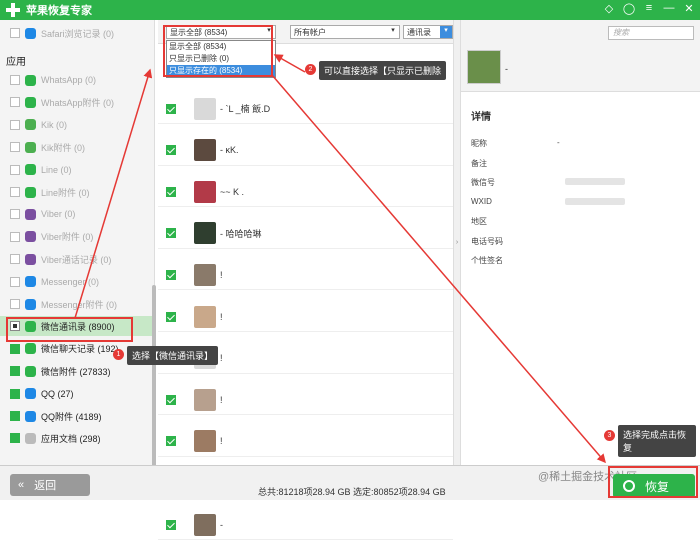 Image resolution: width=700 pixels, height=540 pixels. Describe the element at coordinates (581, 260) in the screenshot. I see `detail-field: 个性签名` at that location.